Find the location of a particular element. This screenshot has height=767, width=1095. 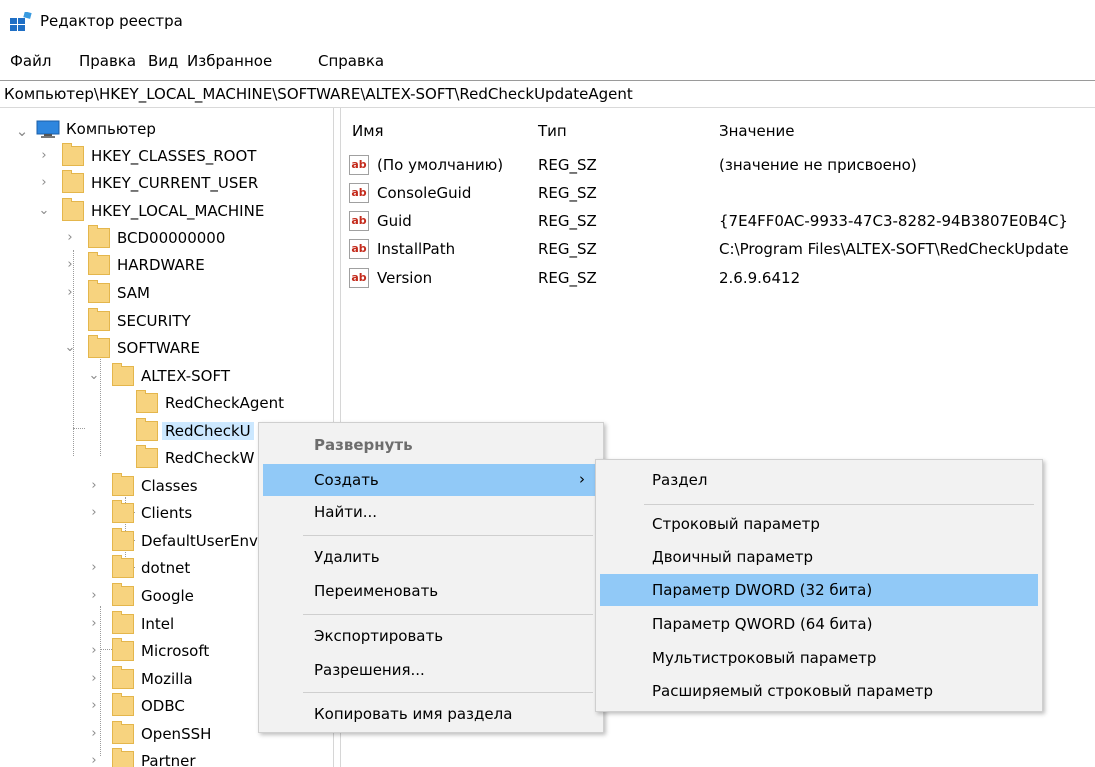

submenu-item-binary-value: Двоичный параметр is located at coordinates (819, 557).